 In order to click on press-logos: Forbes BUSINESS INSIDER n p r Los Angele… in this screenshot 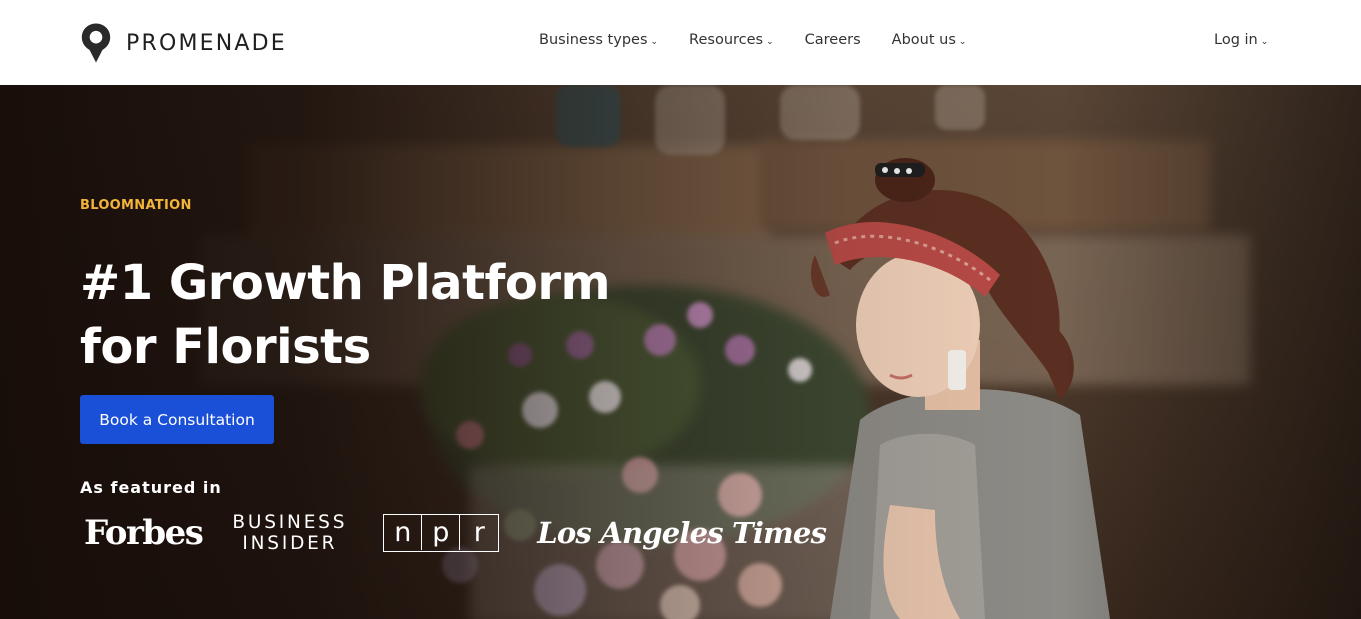, I will do `click(455, 533)`.